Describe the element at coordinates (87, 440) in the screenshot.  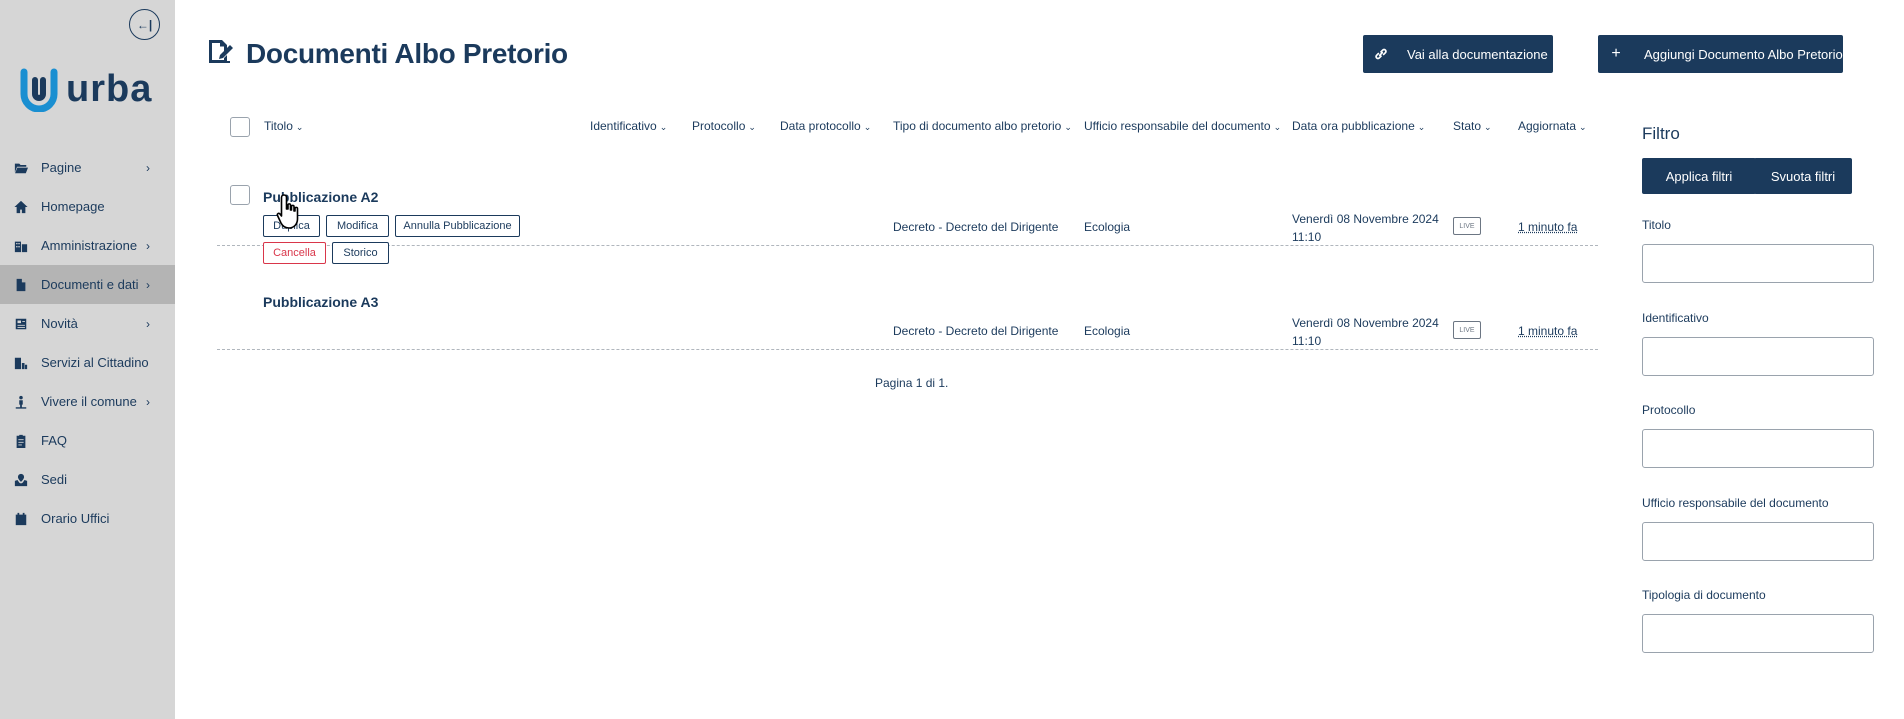
I see `sidebar-item-faq: FAQ` at that location.